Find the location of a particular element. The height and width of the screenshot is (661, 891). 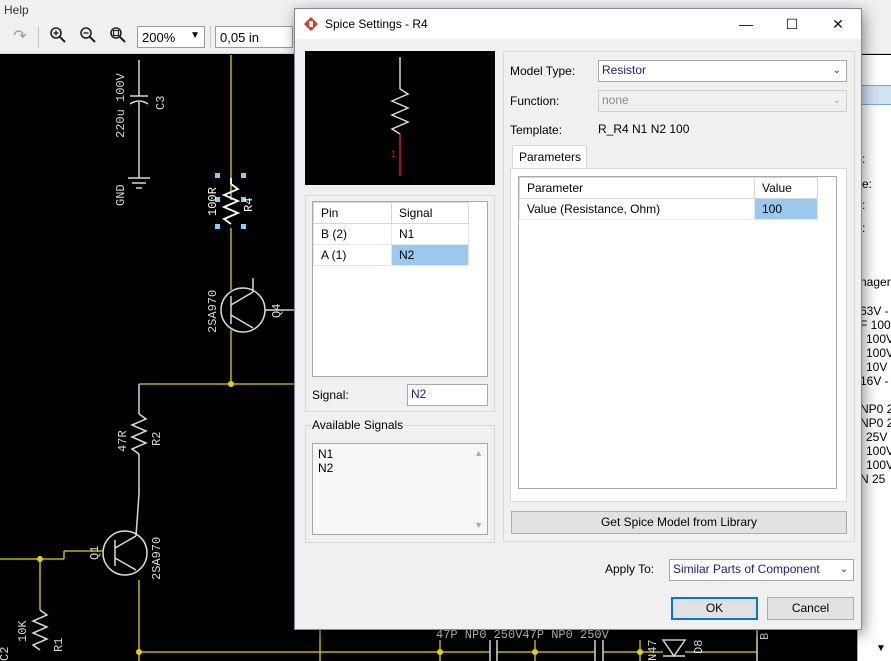

maximize-button: ☐ is located at coordinates (792, 24).